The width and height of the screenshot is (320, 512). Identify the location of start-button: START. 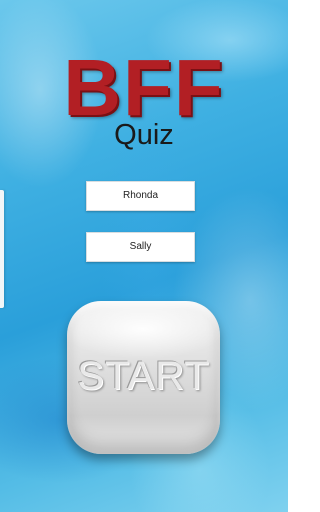
(143, 377).